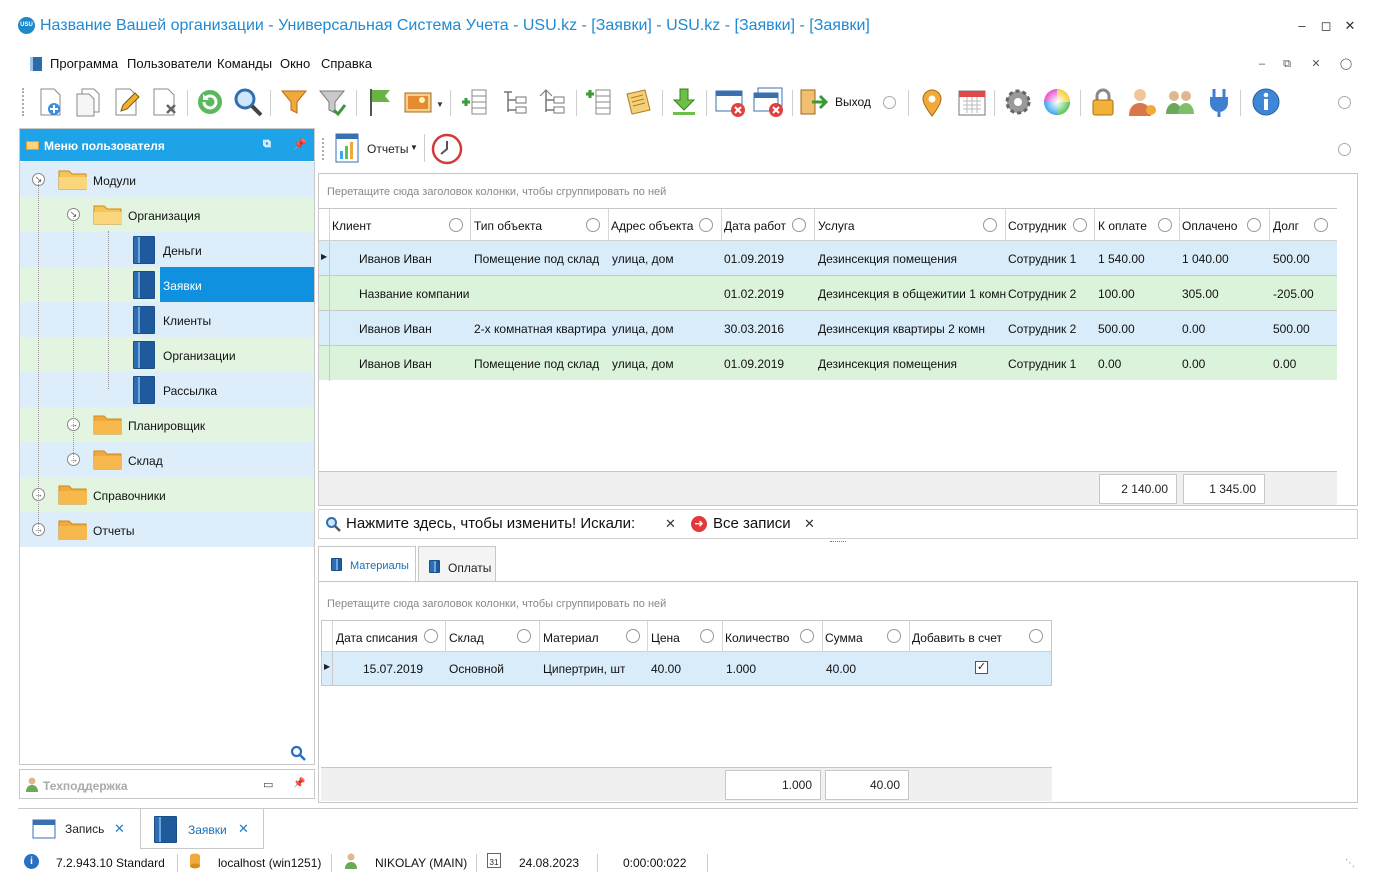 The width and height of the screenshot is (1376, 888). Describe the element at coordinates (1018, 102) in the screenshot. I see `settings-gear-icon` at that location.